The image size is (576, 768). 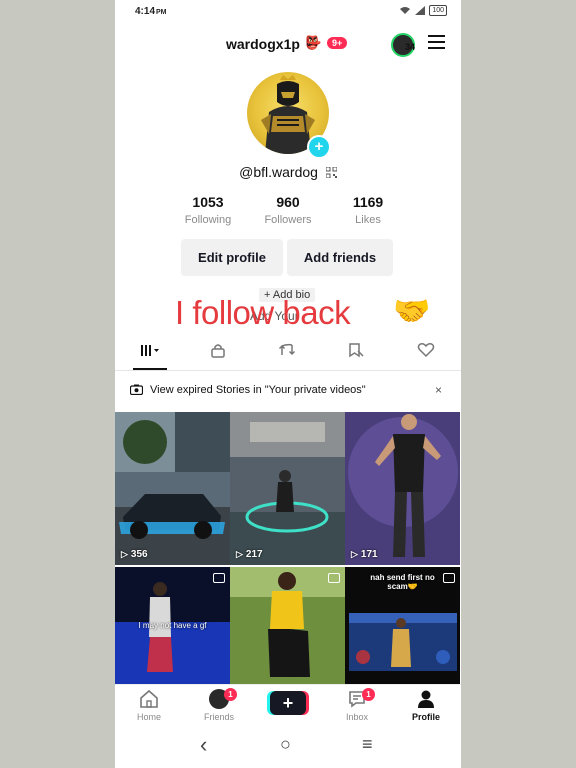 I want to click on content-tabs, so click(x=288, y=353).